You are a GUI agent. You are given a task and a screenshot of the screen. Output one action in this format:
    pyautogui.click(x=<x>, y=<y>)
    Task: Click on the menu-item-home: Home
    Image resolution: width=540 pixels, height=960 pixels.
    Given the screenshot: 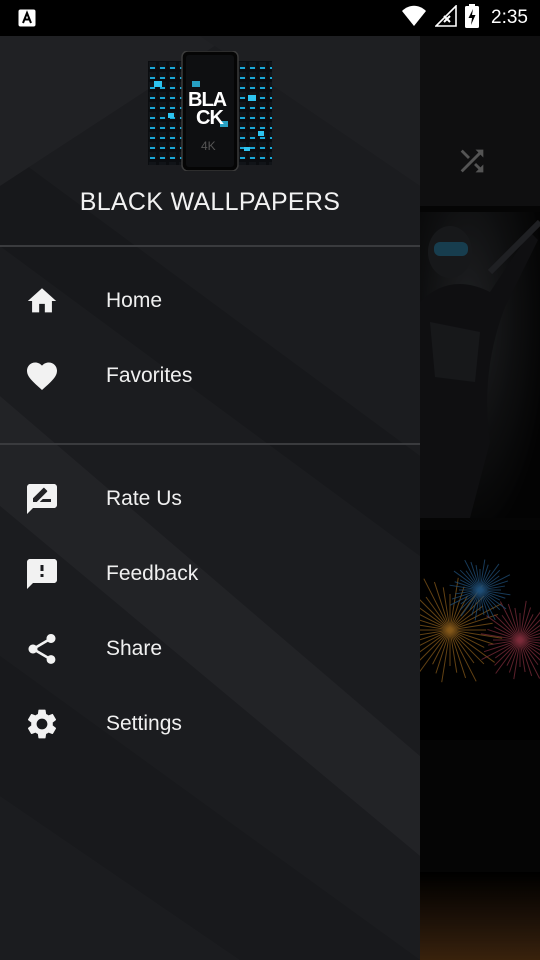 What is the action you would take?
    pyautogui.click(x=210, y=301)
    